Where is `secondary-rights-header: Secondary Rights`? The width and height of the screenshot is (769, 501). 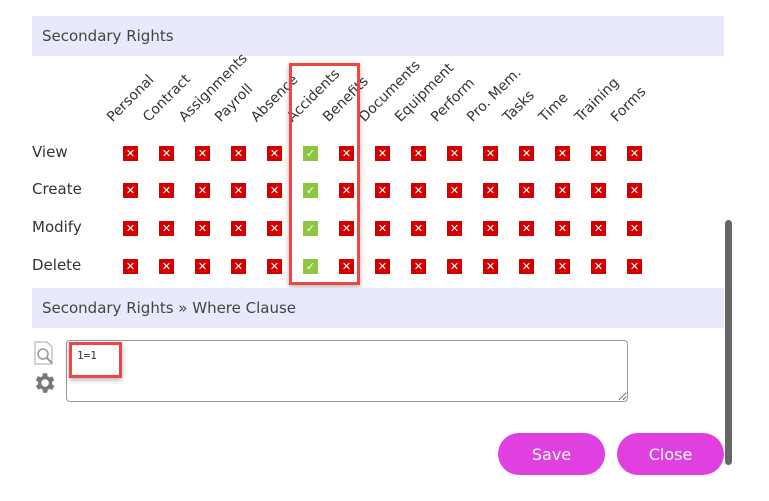 secondary-rights-header: Secondary Rights is located at coordinates (378, 36).